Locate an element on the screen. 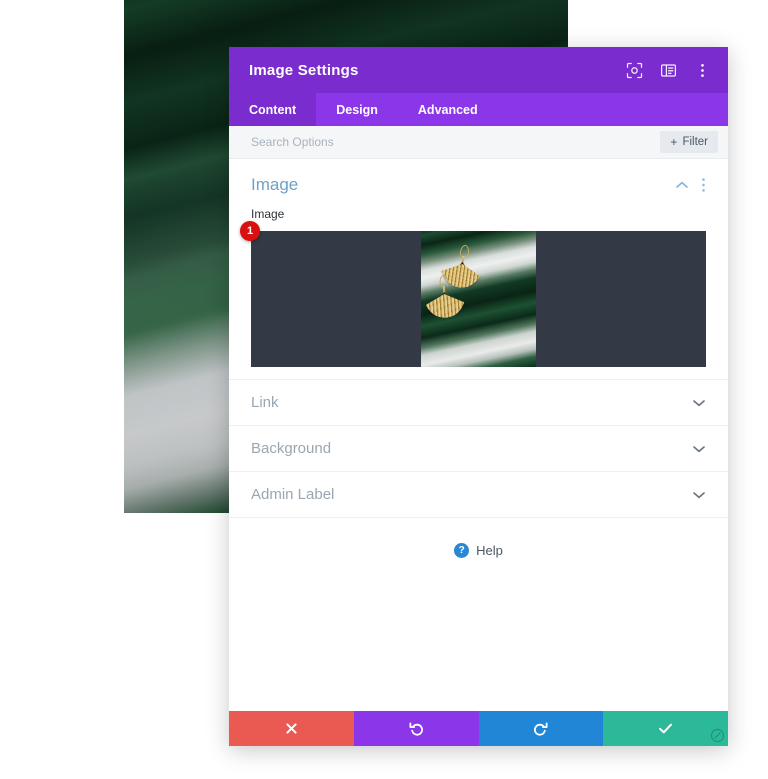 The width and height of the screenshot is (768, 779). tab-design: Design is located at coordinates (357, 109).